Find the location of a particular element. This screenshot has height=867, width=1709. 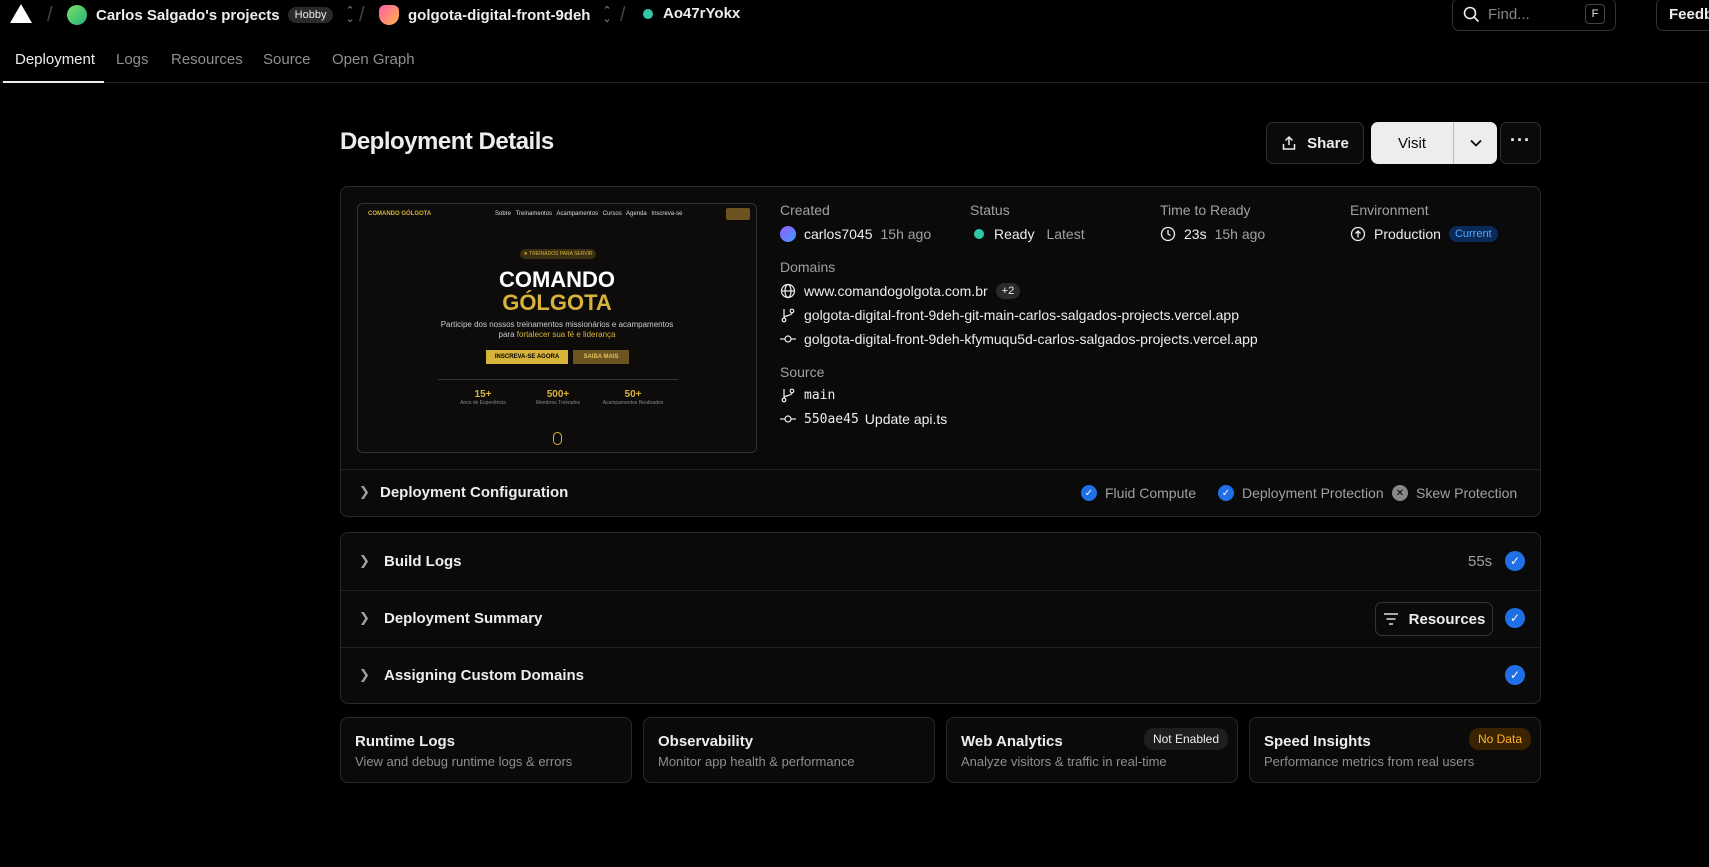

not-enabled-badge: Not Enabled is located at coordinates (1185, 739).